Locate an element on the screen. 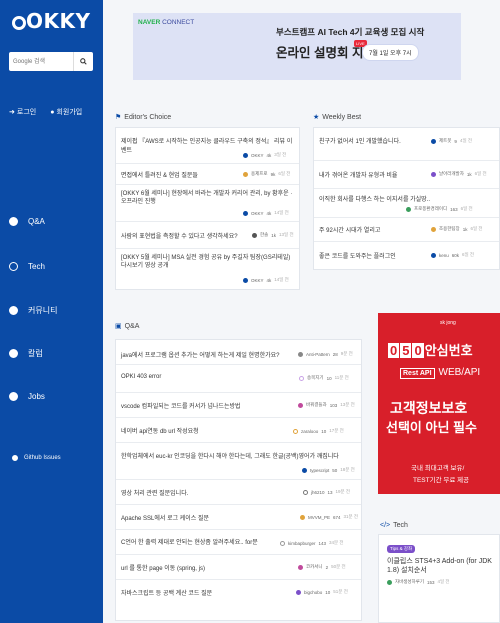 The image size is (500, 623). list-item: 네이버 api연동 db url 작성요청 zaralooo 10 17분 전 is located at coordinates (238, 430).